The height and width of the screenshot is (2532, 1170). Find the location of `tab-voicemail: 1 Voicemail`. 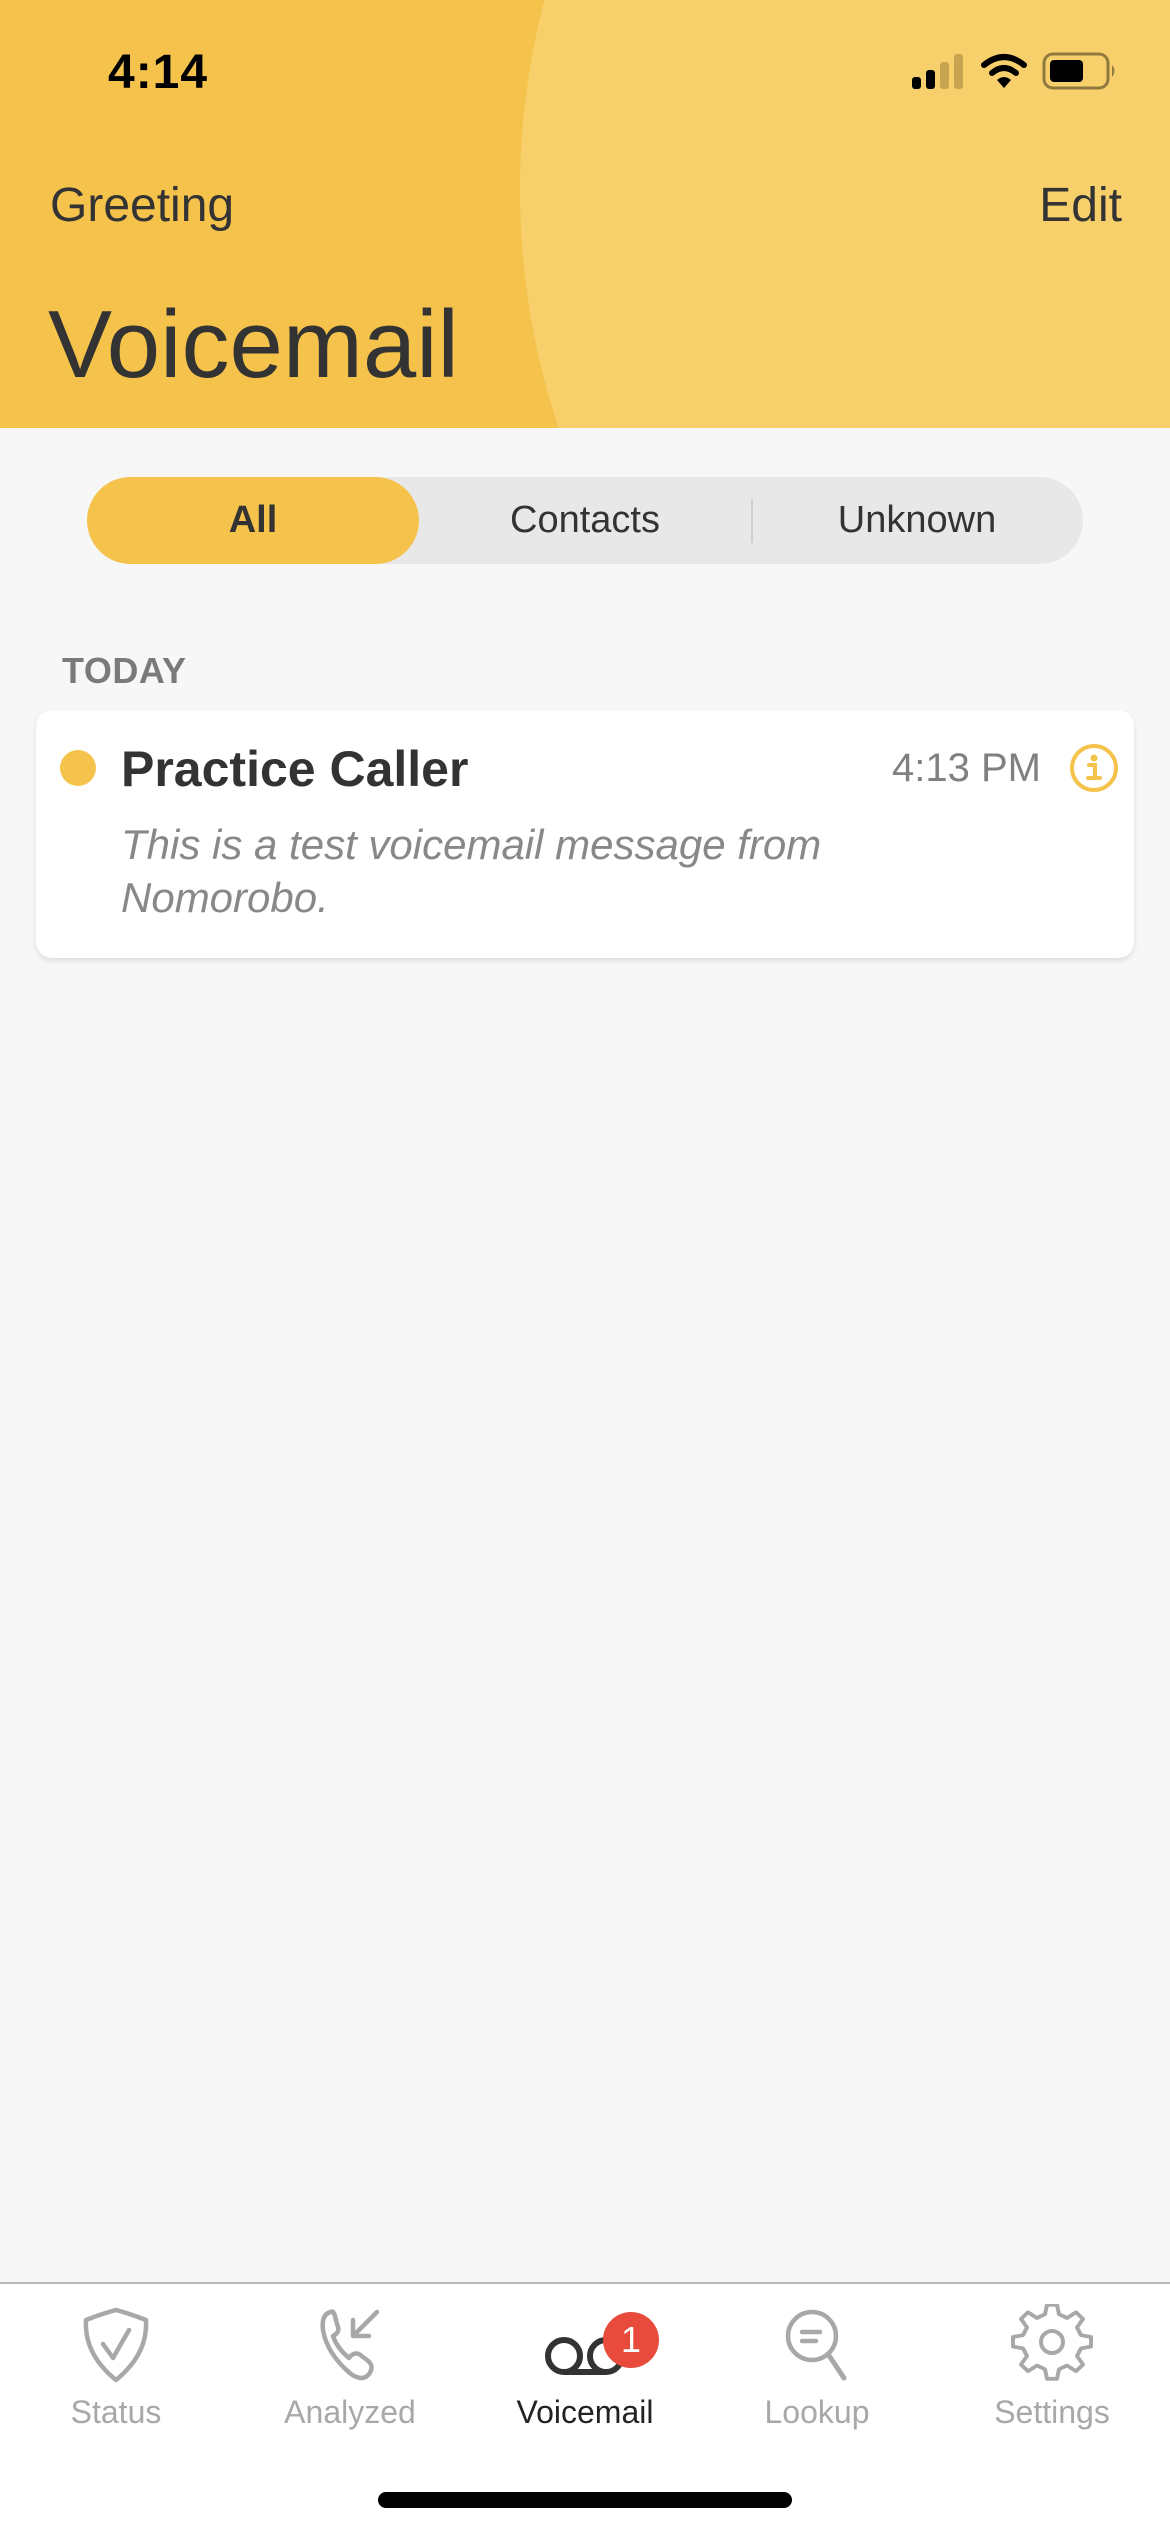

tab-voicemail: 1 Voicemail is located at coordinates (585, 2379).